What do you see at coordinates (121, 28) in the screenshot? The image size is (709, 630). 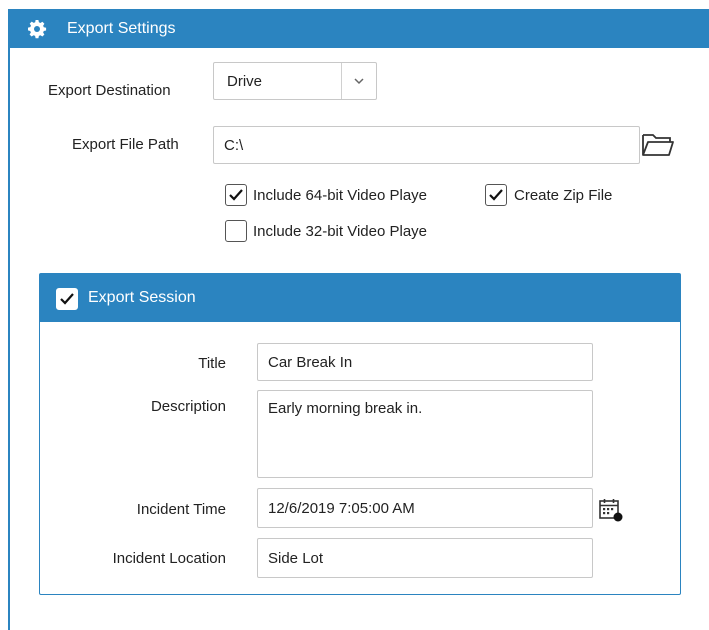 I see `panel-title: Export Settings` at bounding box center [121, 28].